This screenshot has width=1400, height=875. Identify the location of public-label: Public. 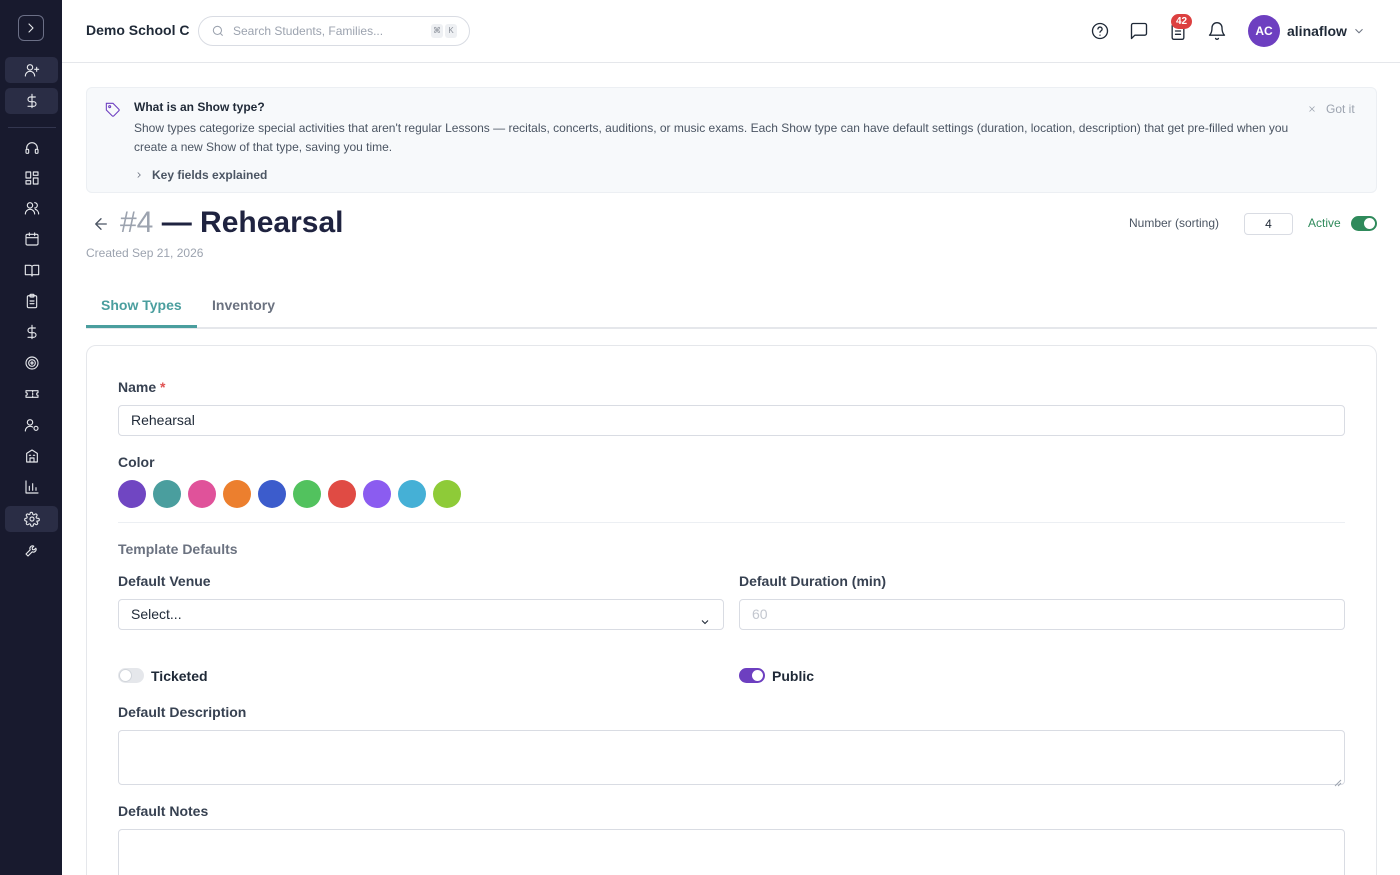
(793, 676).